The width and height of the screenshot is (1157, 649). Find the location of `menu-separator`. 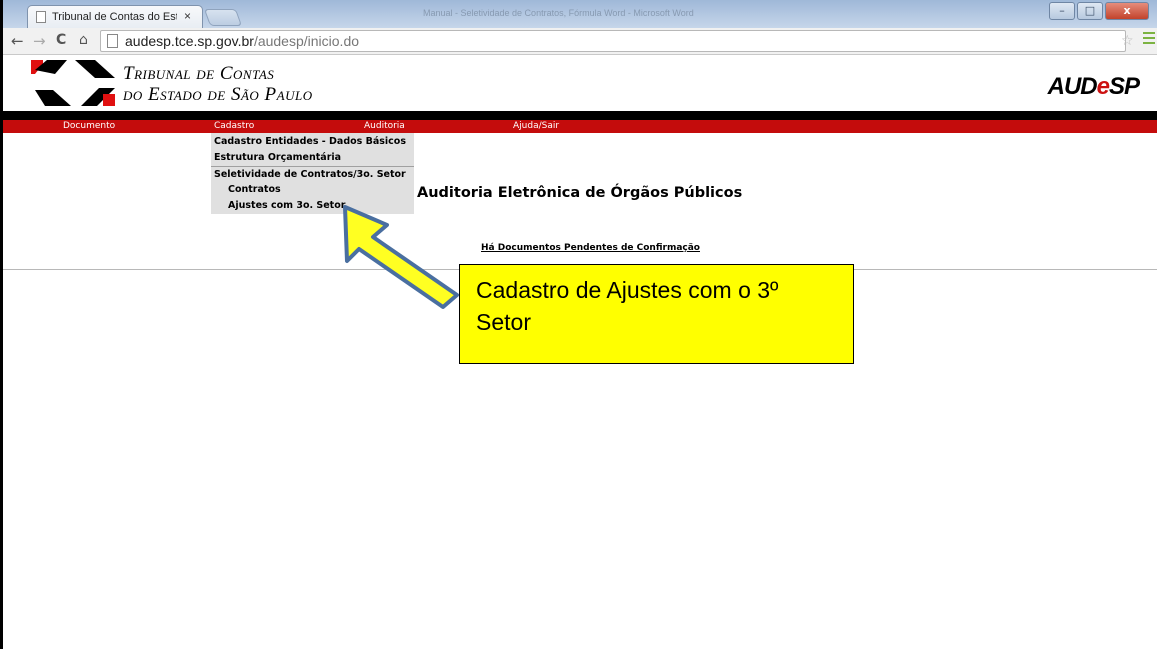

menu-separator is located at coordinates (312, 166).